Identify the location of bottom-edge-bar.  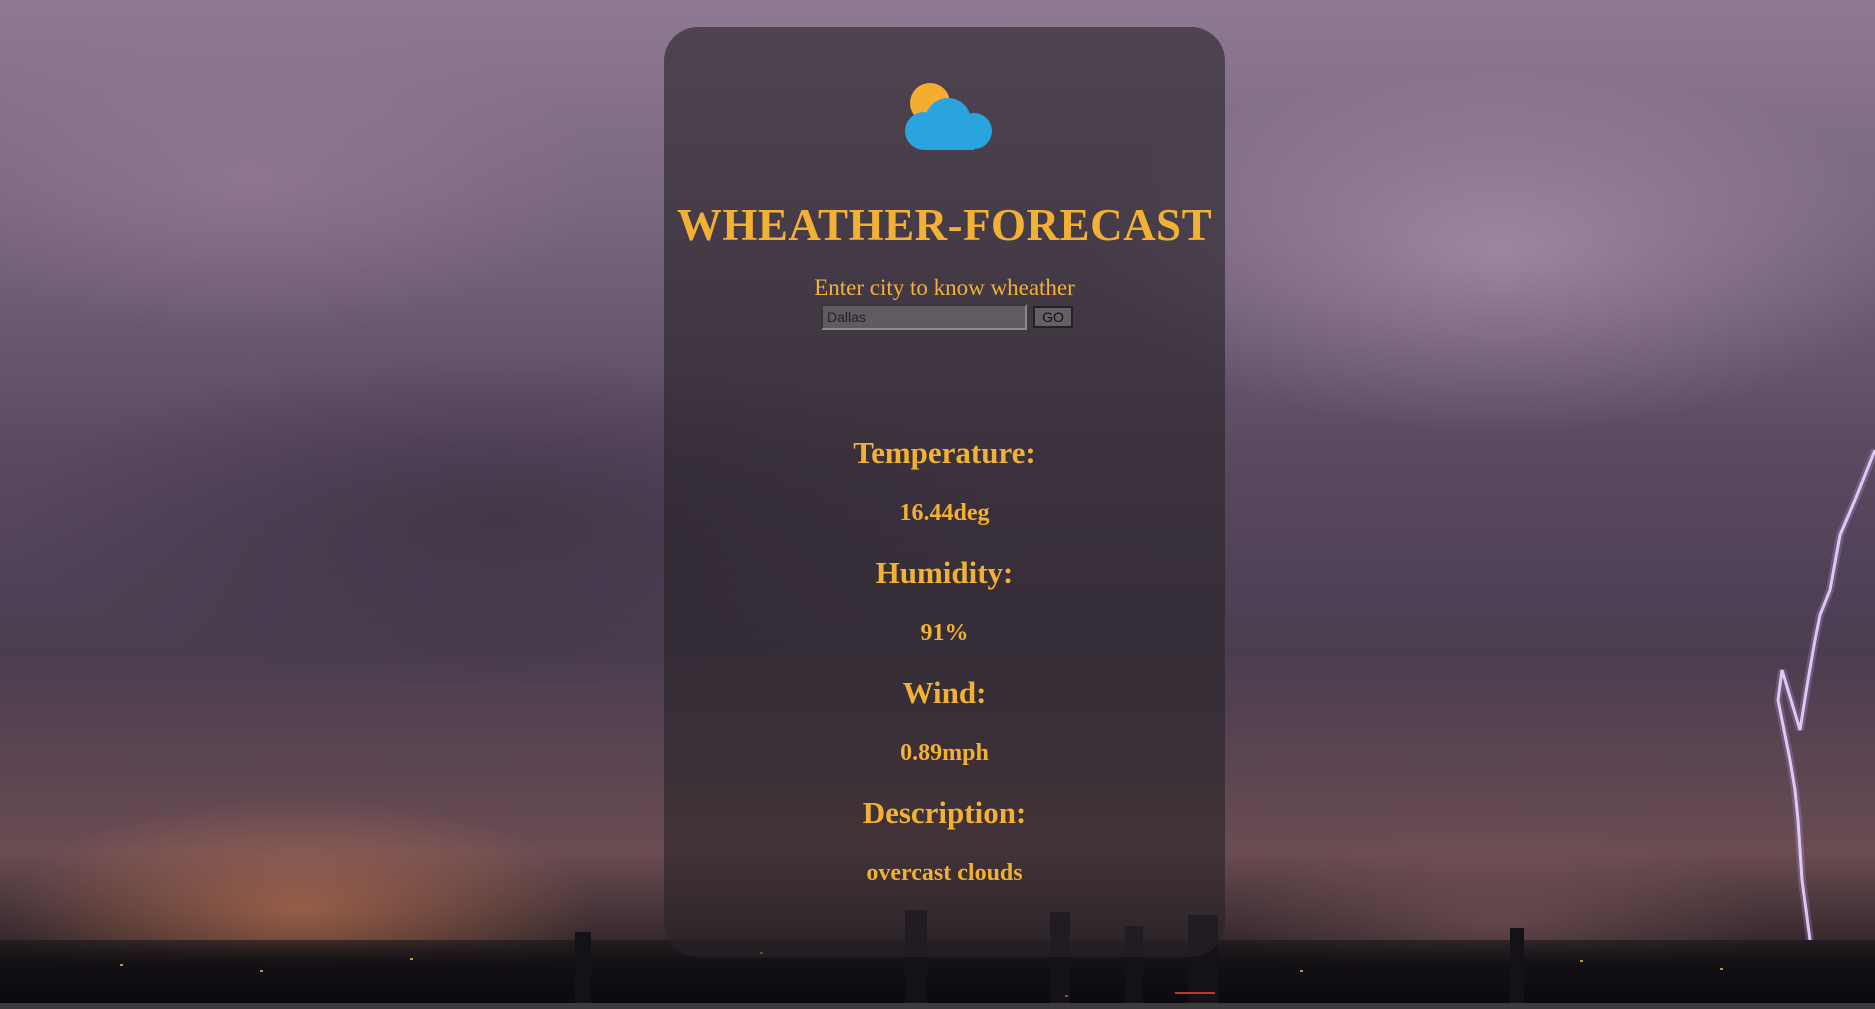
(937, 1006).